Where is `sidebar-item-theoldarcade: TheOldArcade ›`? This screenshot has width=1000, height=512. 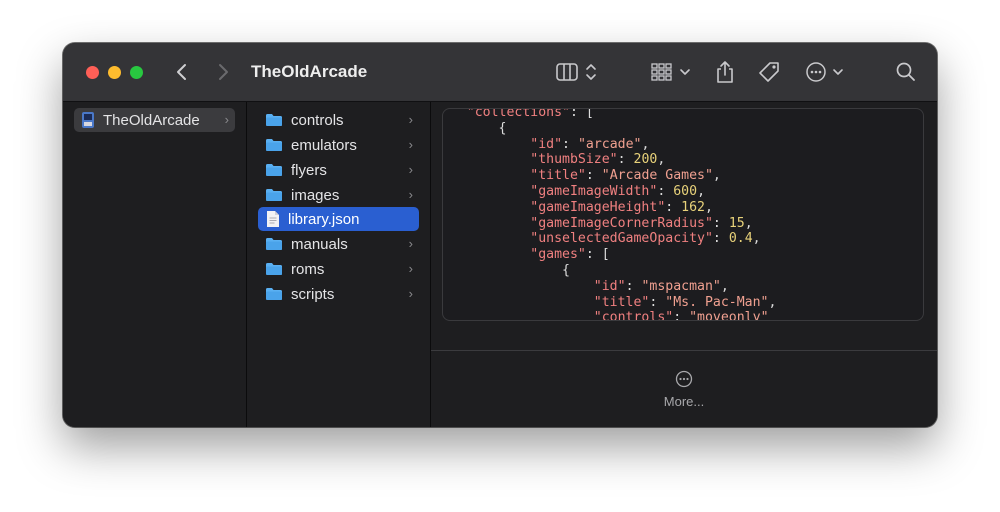 sidebar-item-theoldarcade: TheOldArcade › is located at coordinates (154, 120).